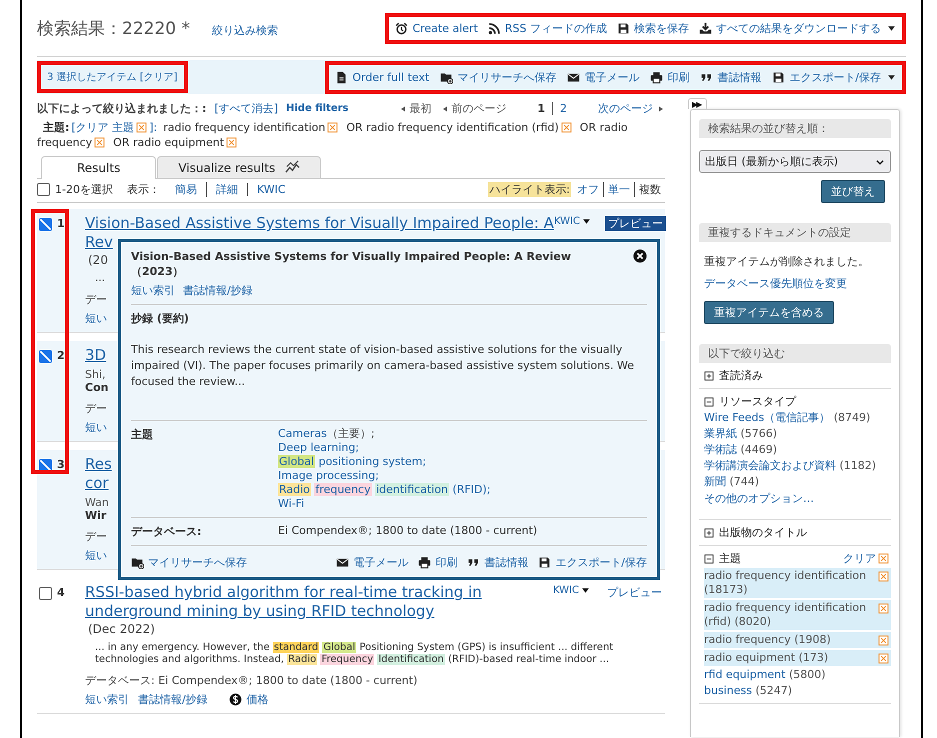 This screenshot has width=937, height=738. Describe the element at coordinates (797, 450) in the screenshot. I see `facet-item: 学術誌 (4469)` at that location.